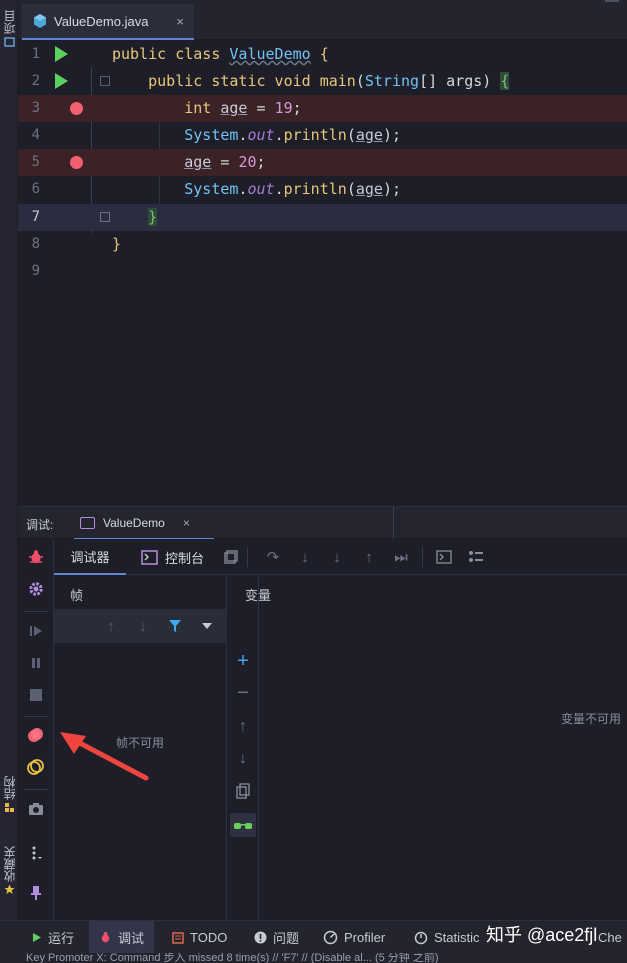  What do you see at coordinates (35, 54) in the screenshot?
I see `line-number: 1` at bounding box center [35, 54].